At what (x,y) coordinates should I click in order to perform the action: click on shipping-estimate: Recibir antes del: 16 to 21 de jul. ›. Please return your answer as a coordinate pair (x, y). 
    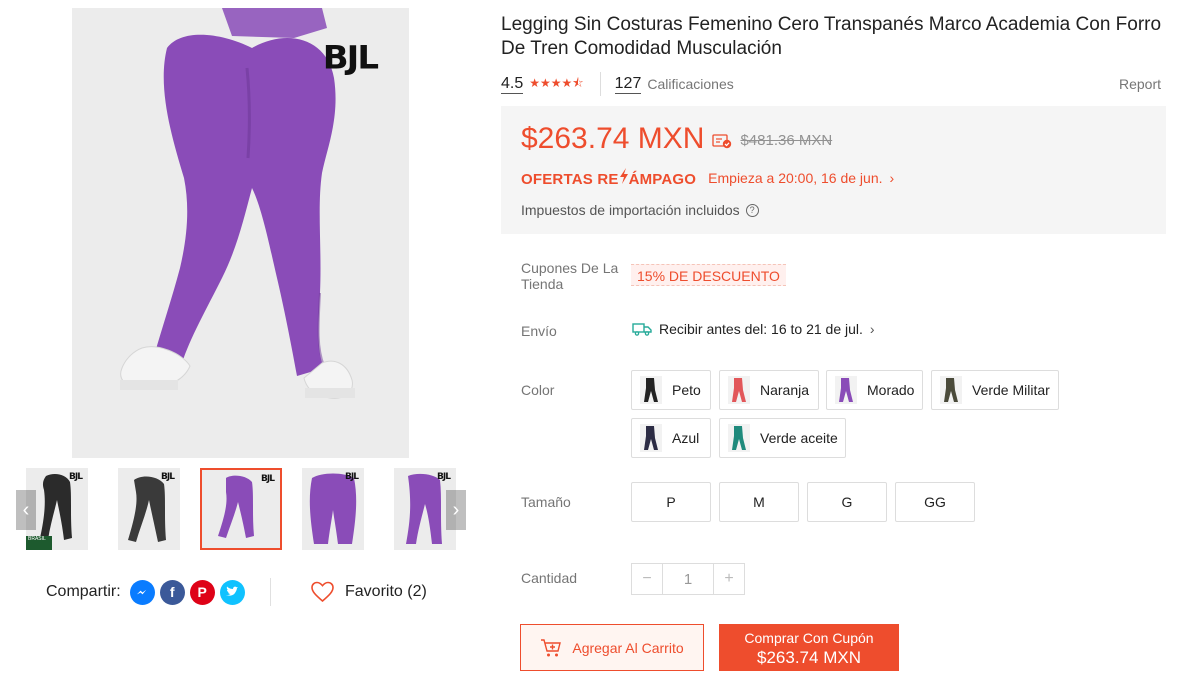
    Looking at the image, I should click on (753, 329).